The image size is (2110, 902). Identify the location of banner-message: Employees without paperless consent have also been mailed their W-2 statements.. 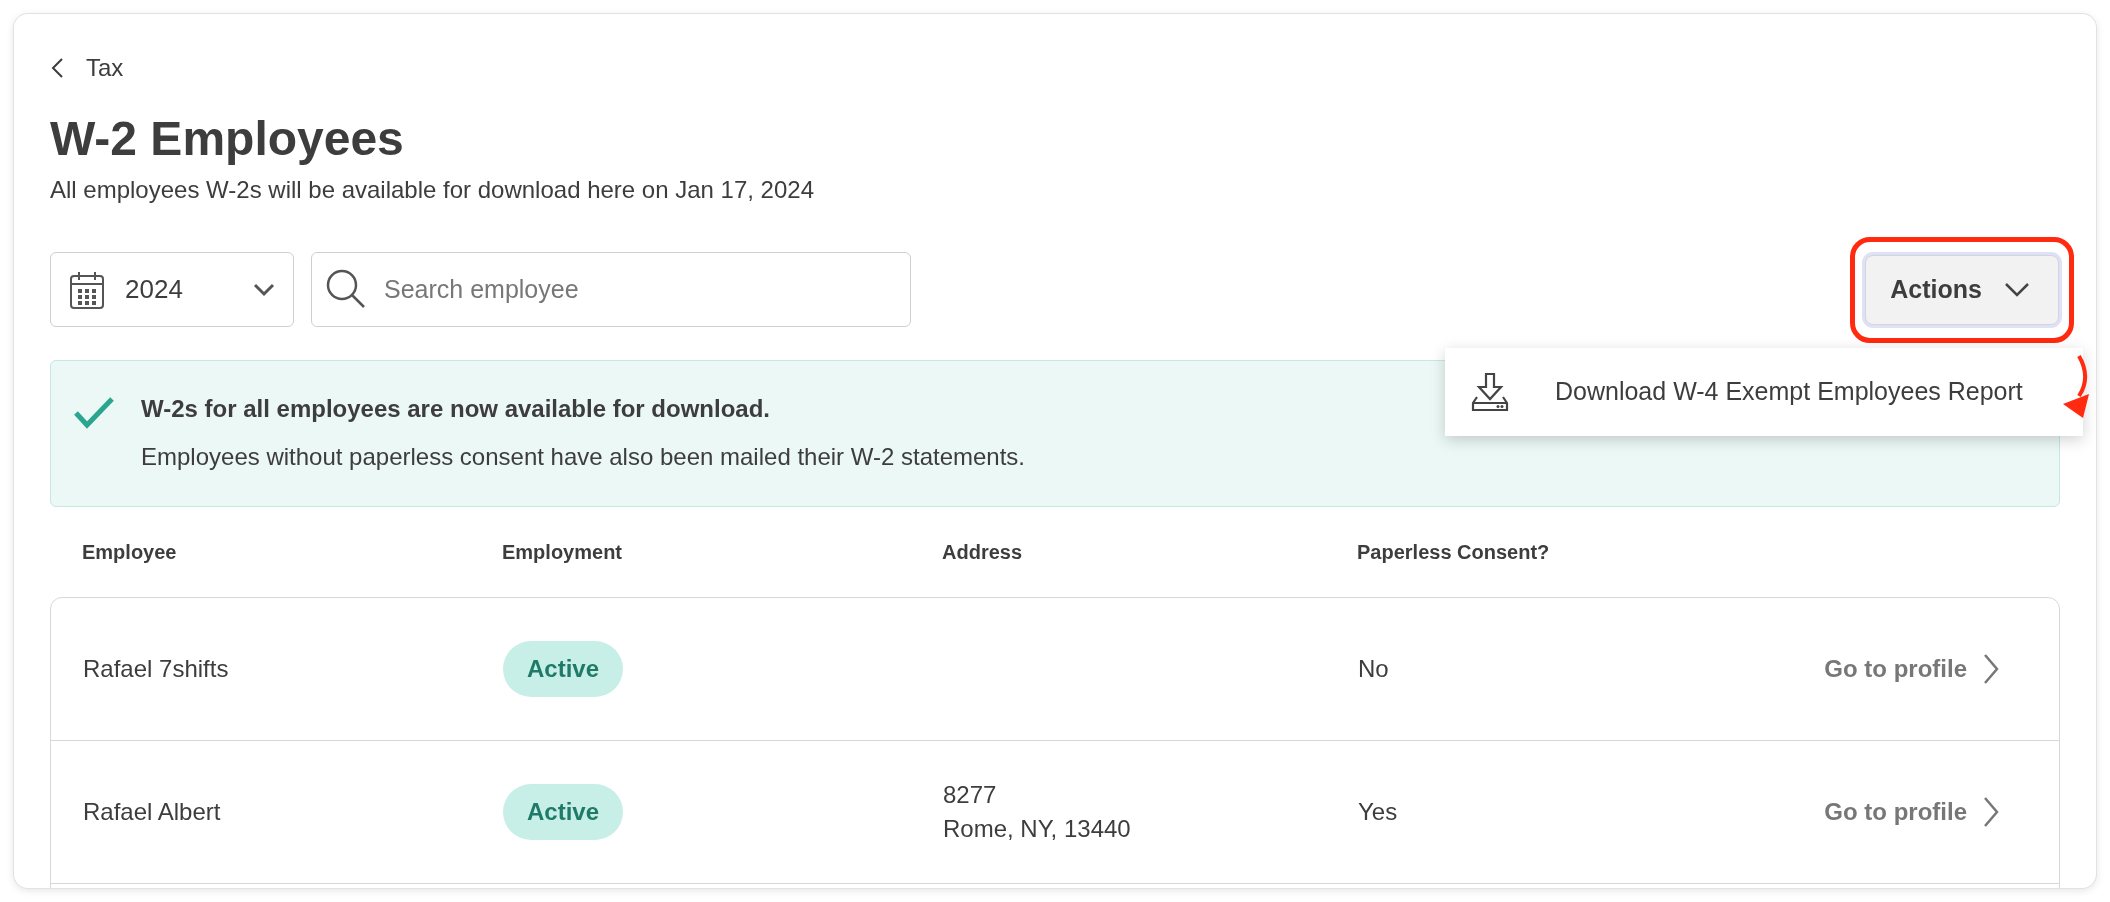
(583, 457).